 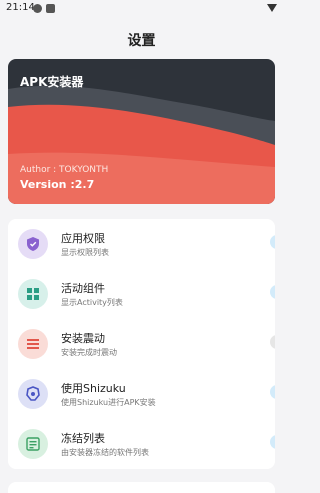 I want to click on setting-frozen-list: 冻结列表 由安装器冻结的软件列表, so click(x=141, y=444).